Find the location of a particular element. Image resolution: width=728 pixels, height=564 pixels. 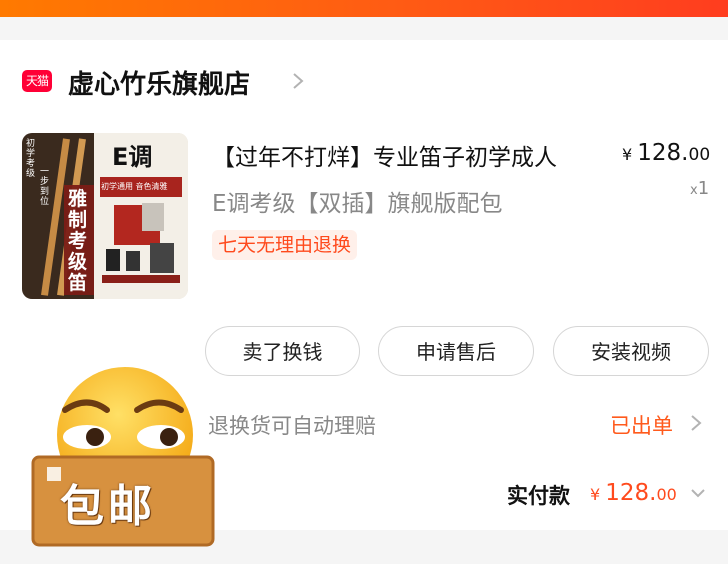

quantity-prefix: x is located at coordinates (694, 190).